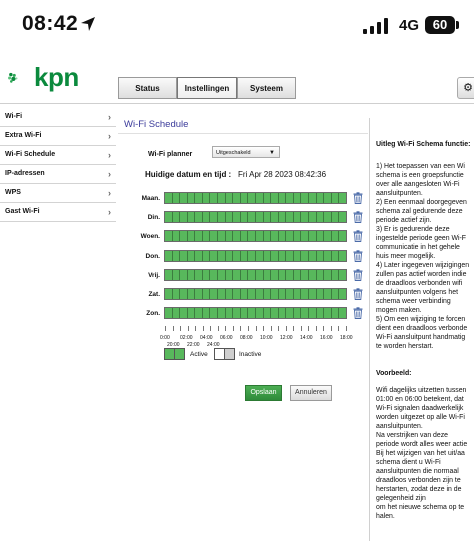 This screenshot has height=541, width=474. I want to click on save-button: Opslaan, so click(263, 393).